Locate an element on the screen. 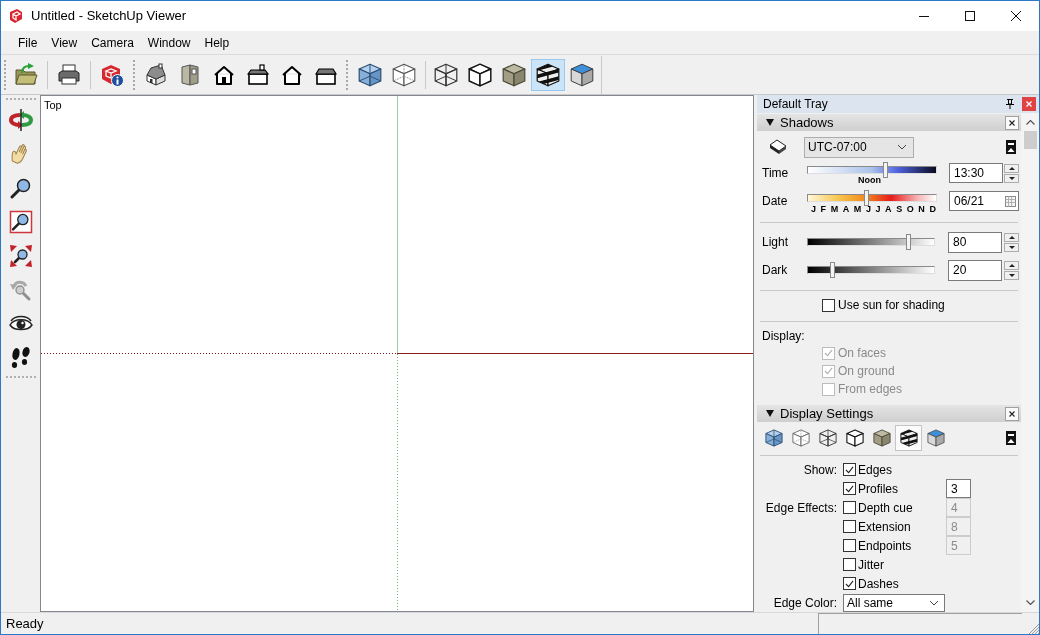 This screenshot has width=1040, height=635. month-label: N is located at coordinates (921, 209).